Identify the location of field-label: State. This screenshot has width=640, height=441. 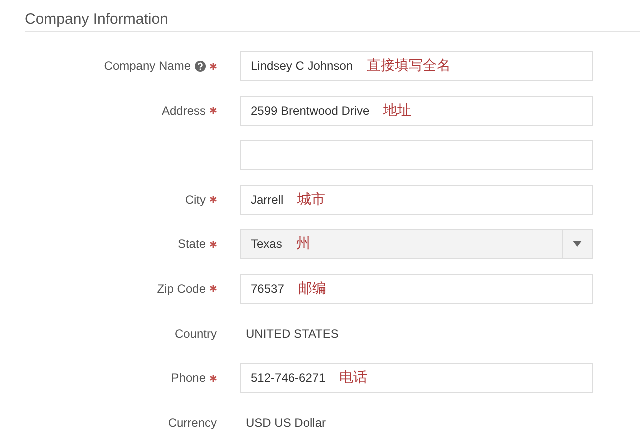
(192, 244).